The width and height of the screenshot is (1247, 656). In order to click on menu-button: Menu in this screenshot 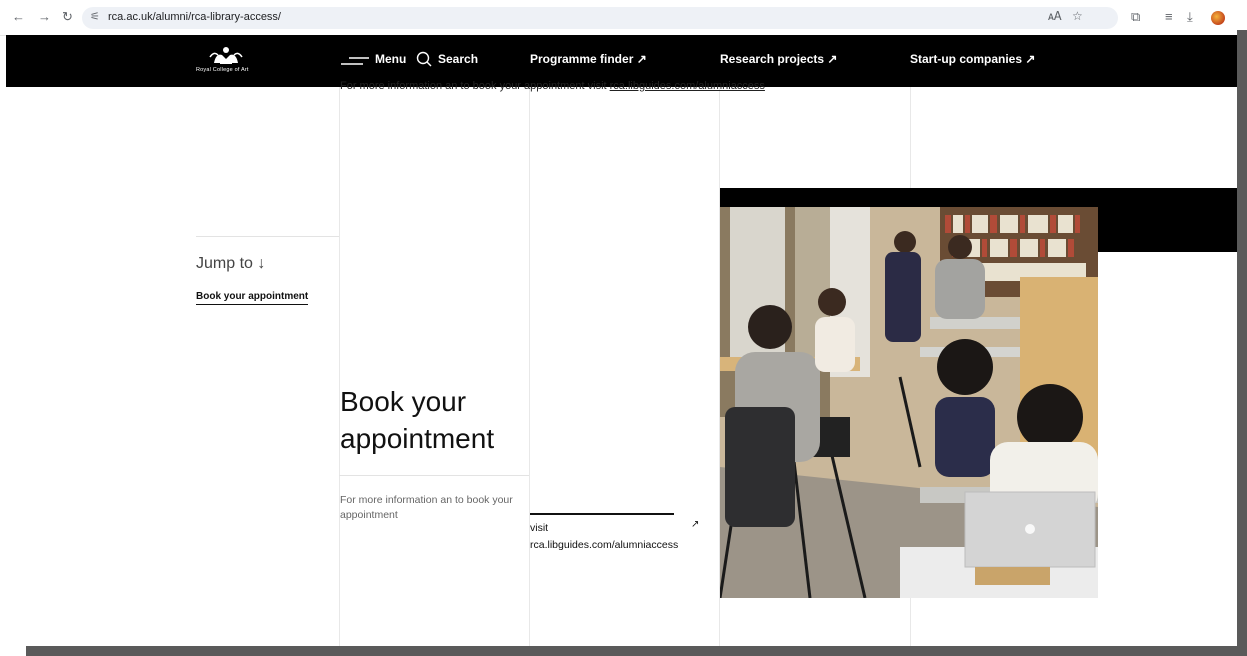, I will do `click(390, 59)`.